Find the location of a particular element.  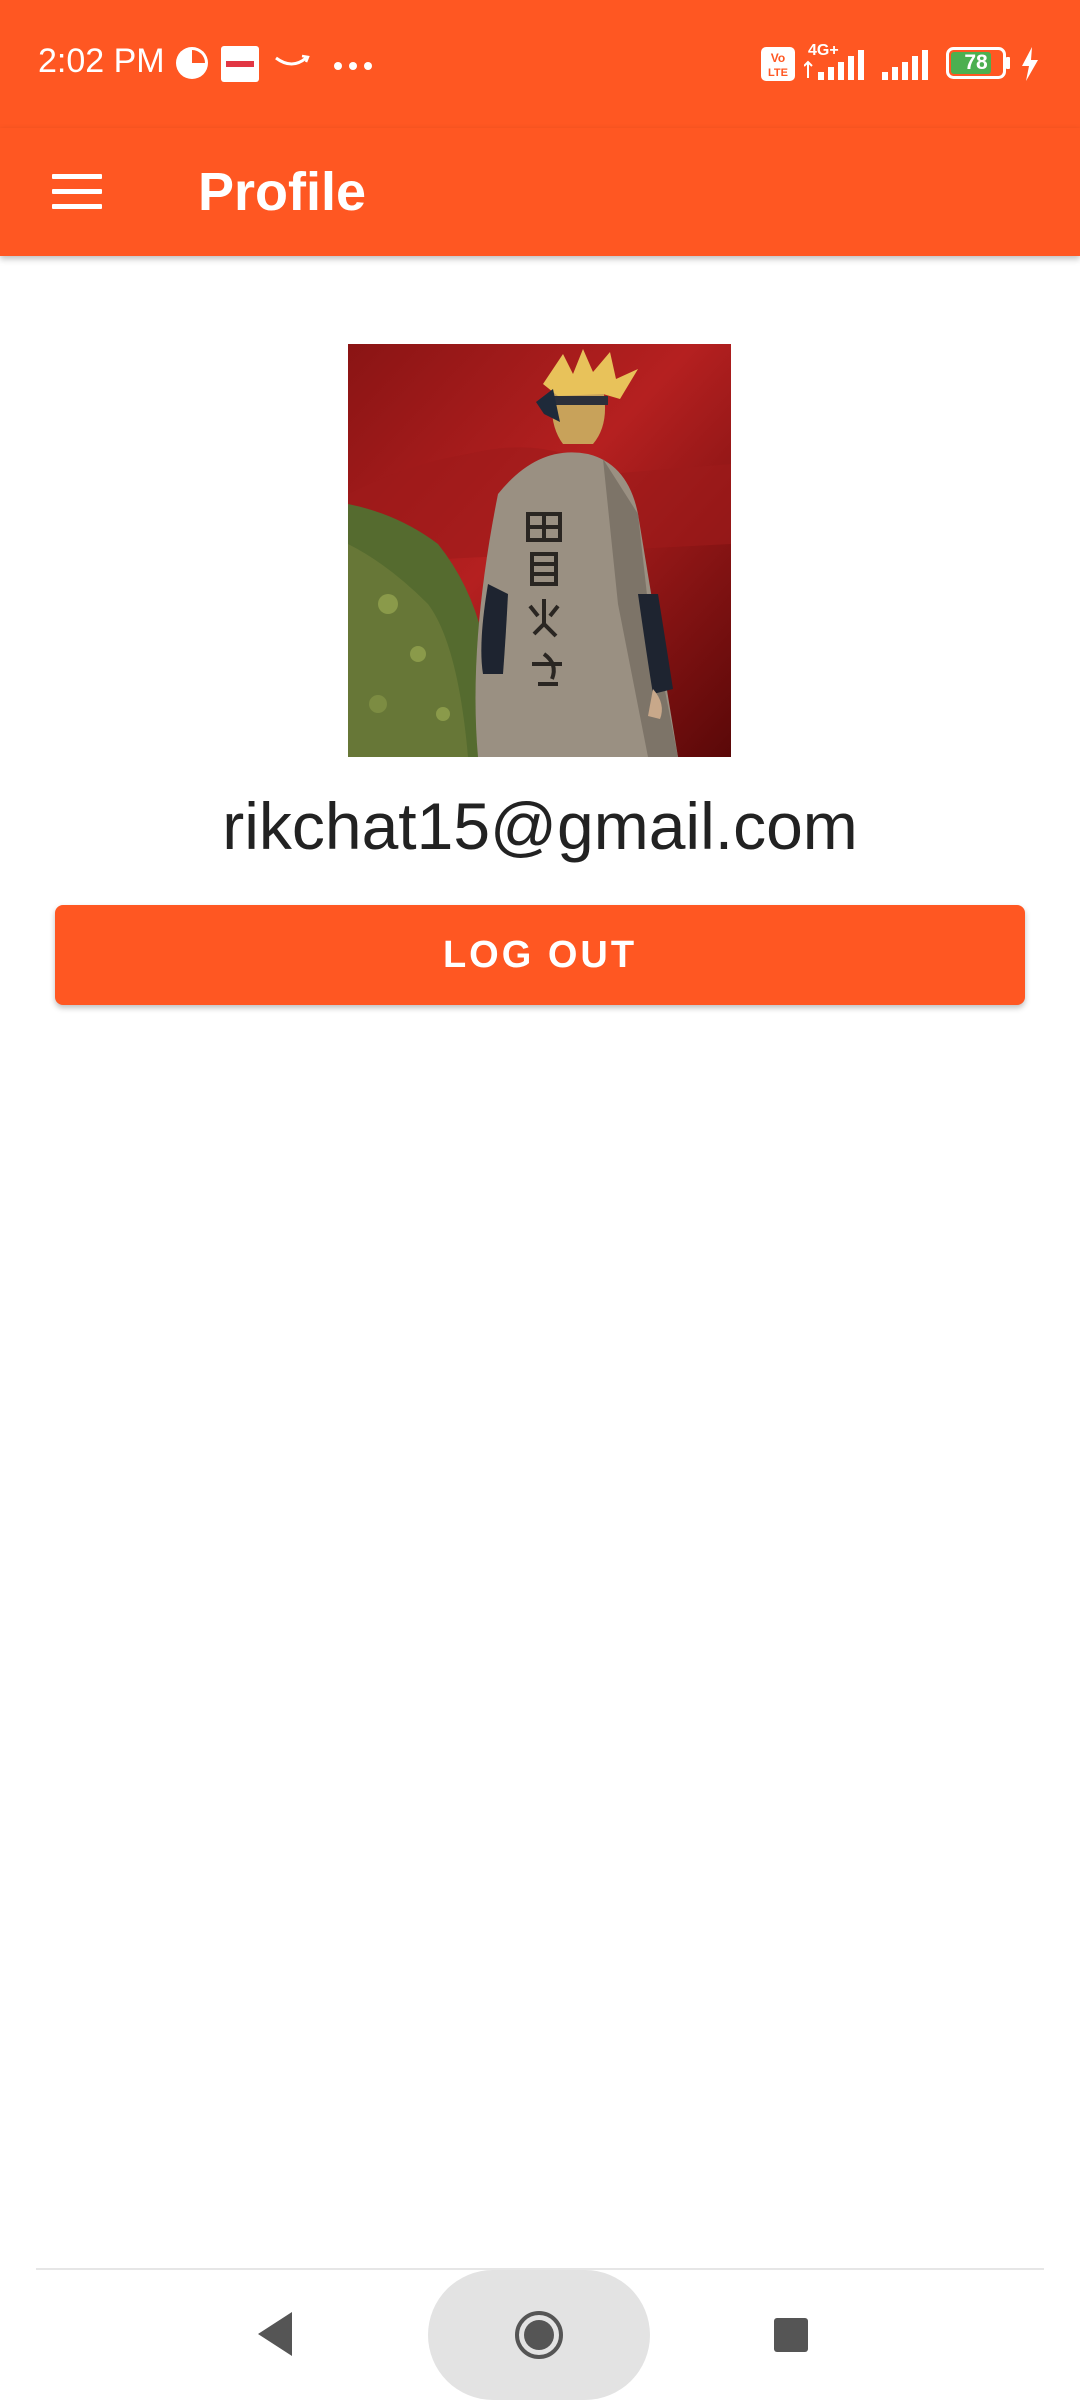

hamburger-menu-icon is located at coordinates (77, 191).